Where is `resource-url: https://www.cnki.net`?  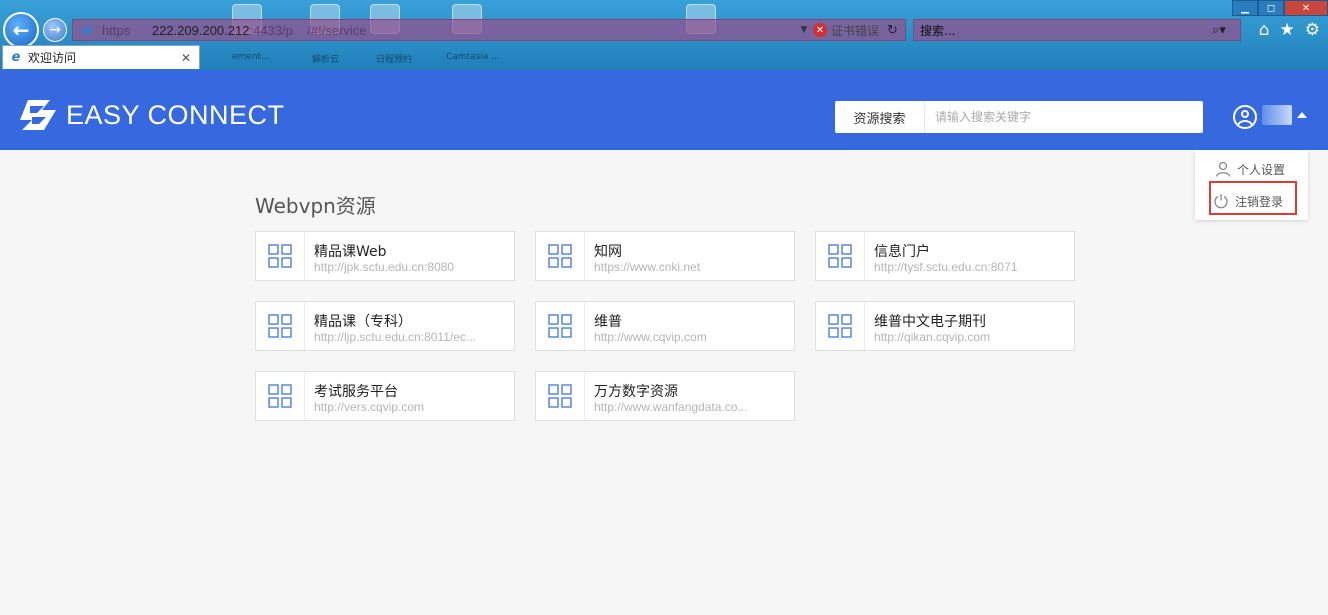
resource-url: https://www.cnki.net is located at coordinates (647, 267).